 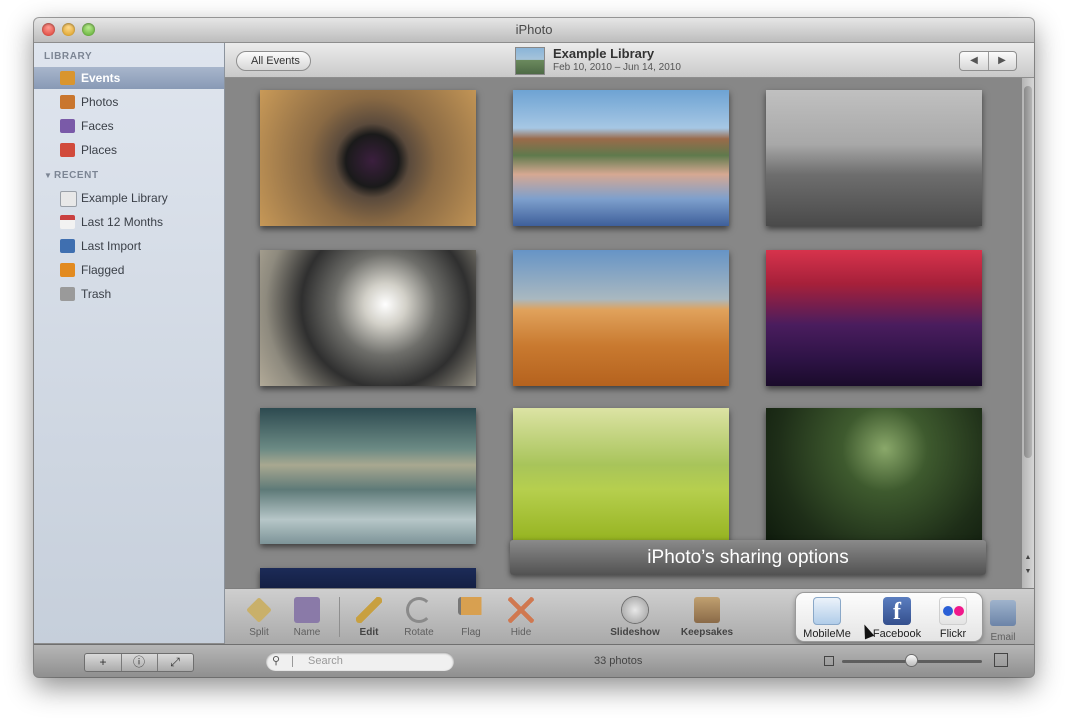 I want to click on source-actions-group: + ⓘ ⤢, so click(x=139, y=662).